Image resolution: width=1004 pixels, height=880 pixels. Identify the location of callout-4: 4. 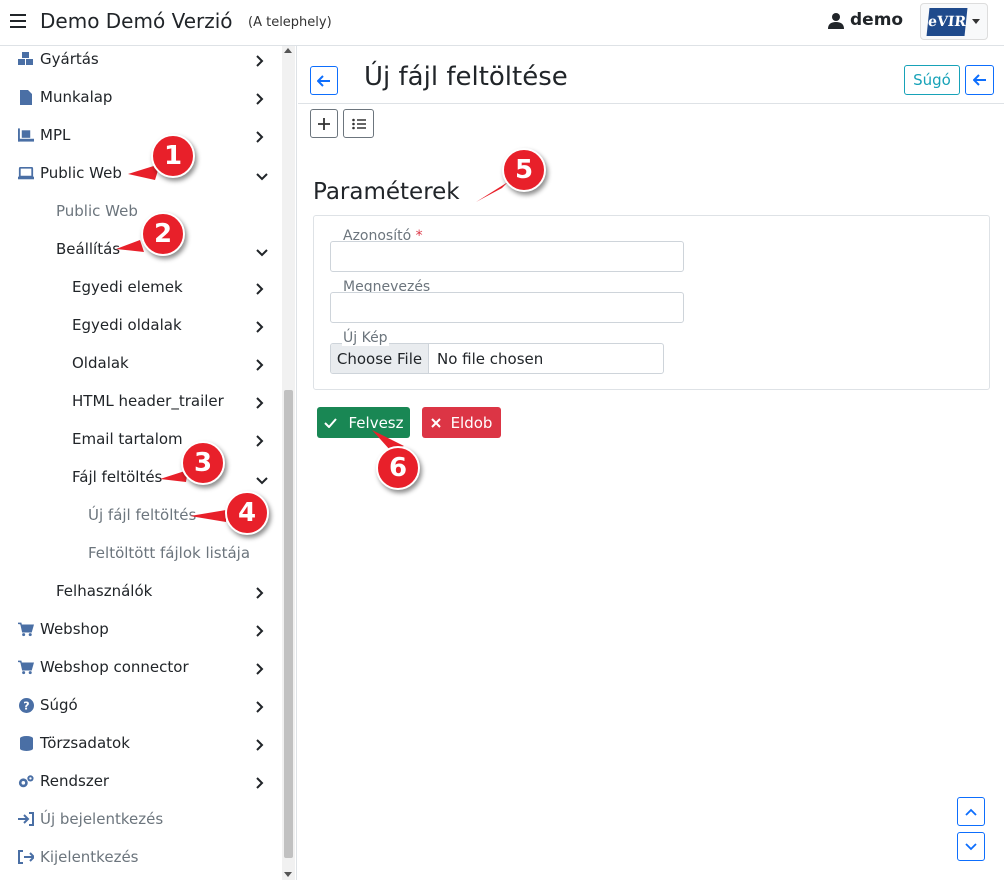
(247, 513).